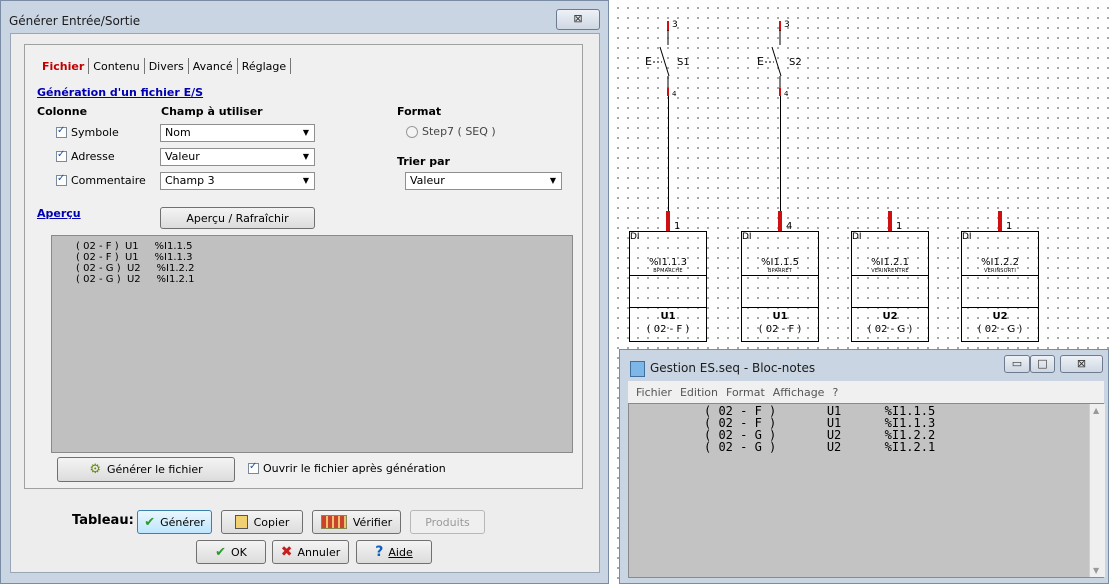 Image resolution: width=1109 pixels, height=584 pixels. What do you see at coordinates (271, 522) in the screenshot?
I see `button-label: Copier` at bounding box center [271, 522].